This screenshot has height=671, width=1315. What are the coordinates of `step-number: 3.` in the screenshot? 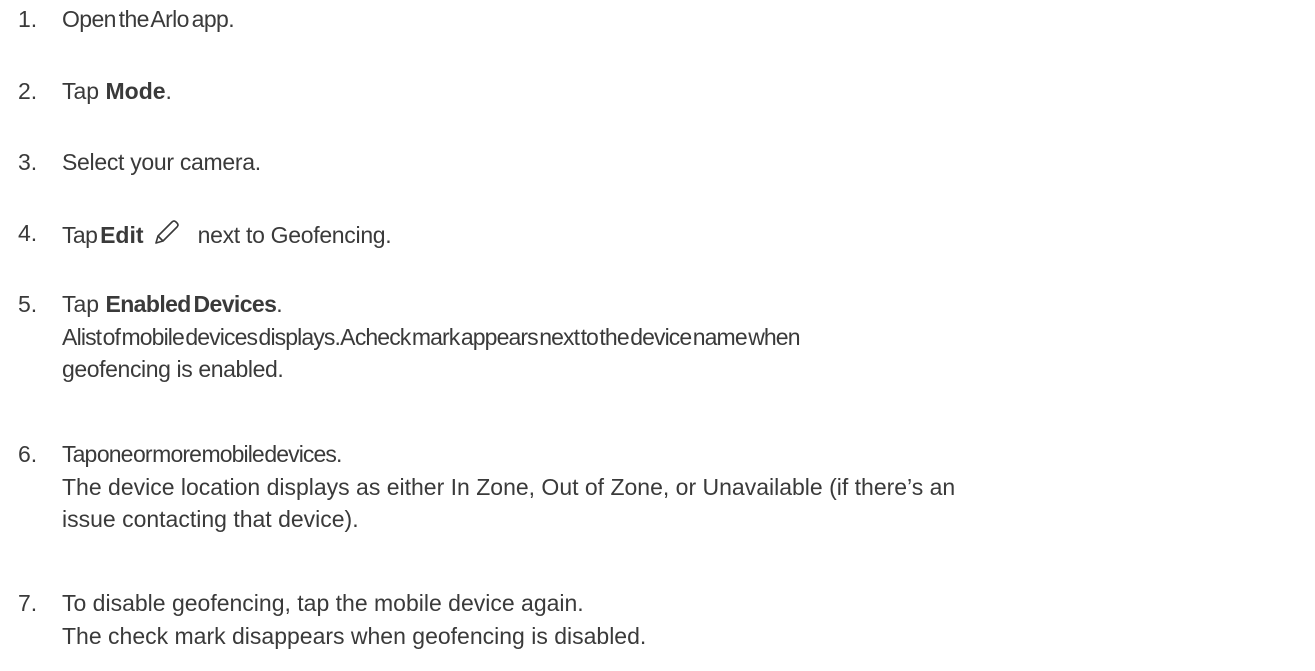 It's located at (28, 162).